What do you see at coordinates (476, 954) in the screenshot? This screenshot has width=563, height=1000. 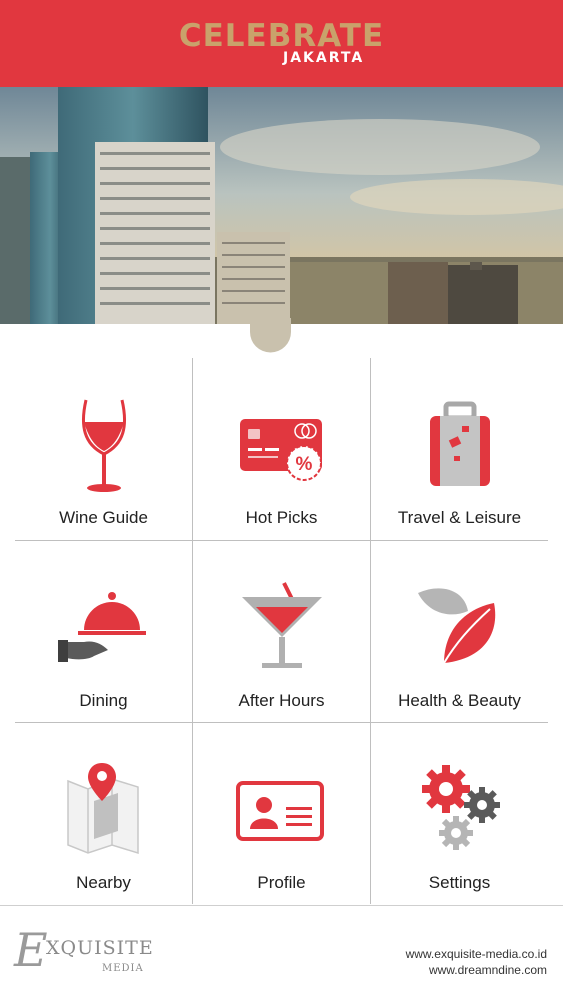 I see `footer-url-1: www.exquisite-media.co.id` at bounding box center [476, 954].